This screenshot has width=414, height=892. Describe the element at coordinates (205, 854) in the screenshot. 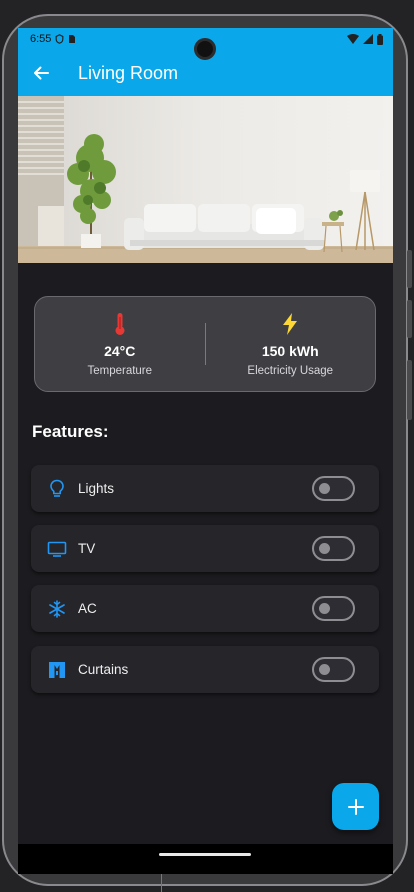

I see `home-indicator` at that location.